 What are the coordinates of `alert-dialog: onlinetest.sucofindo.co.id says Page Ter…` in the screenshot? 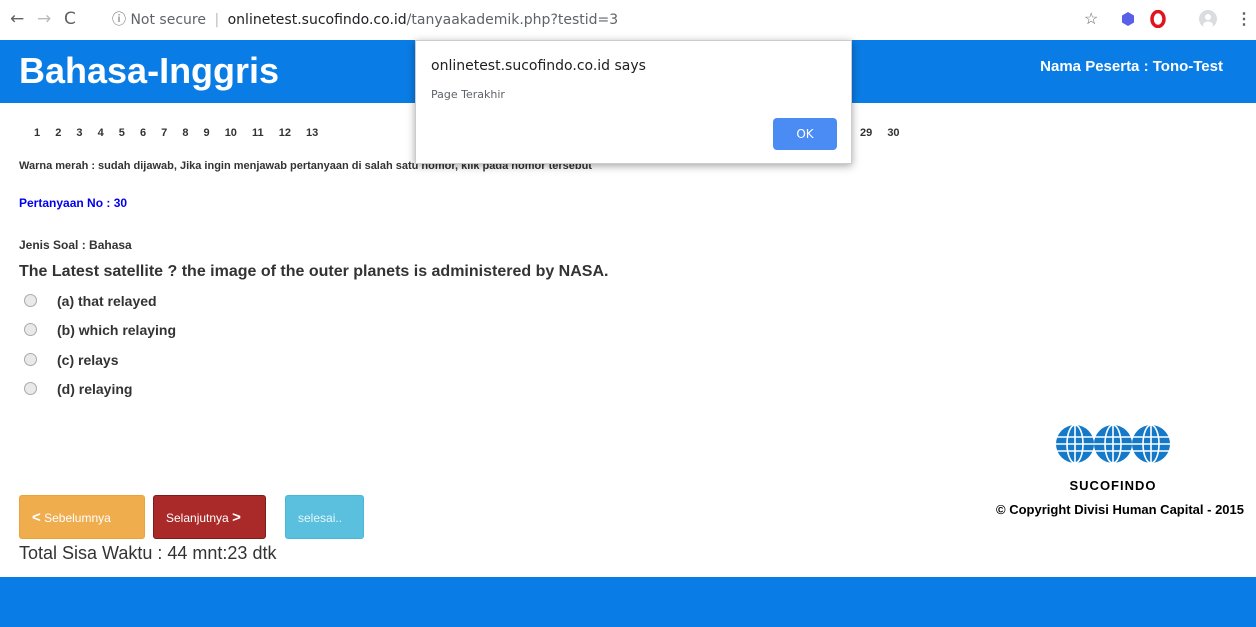 It's located at (633, 102).